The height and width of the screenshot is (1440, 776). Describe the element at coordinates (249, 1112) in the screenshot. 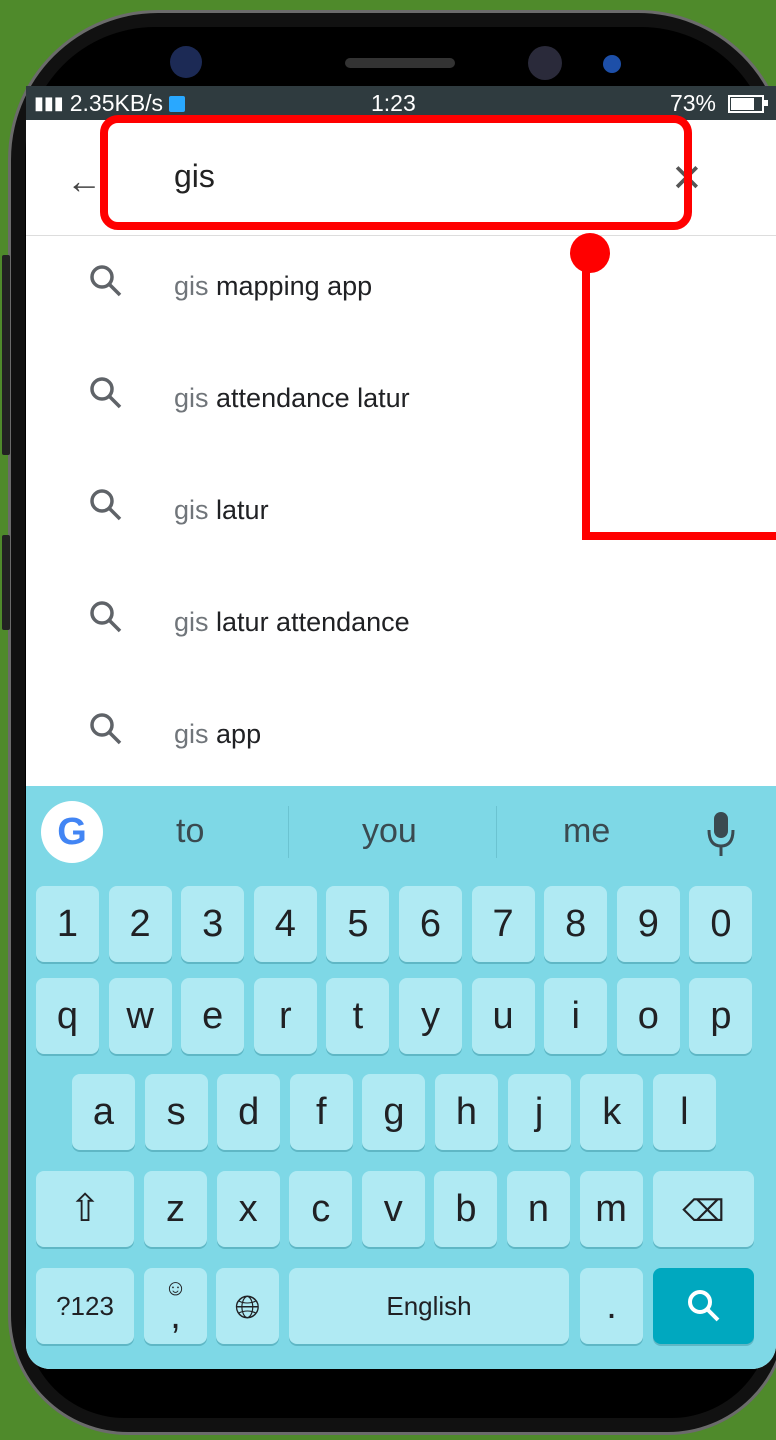

I see `key-d: d` at that location.